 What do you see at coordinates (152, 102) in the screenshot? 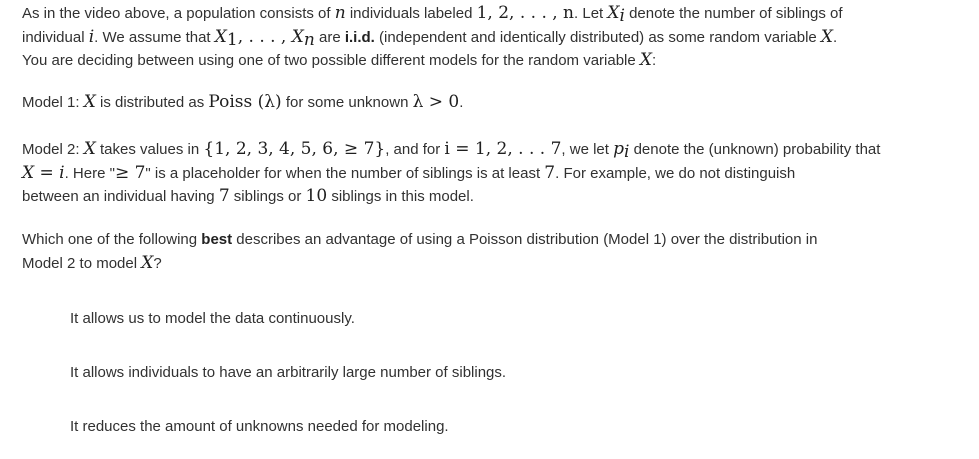
I see `model1-text: is distributed as` at bounding box center [152, 102].